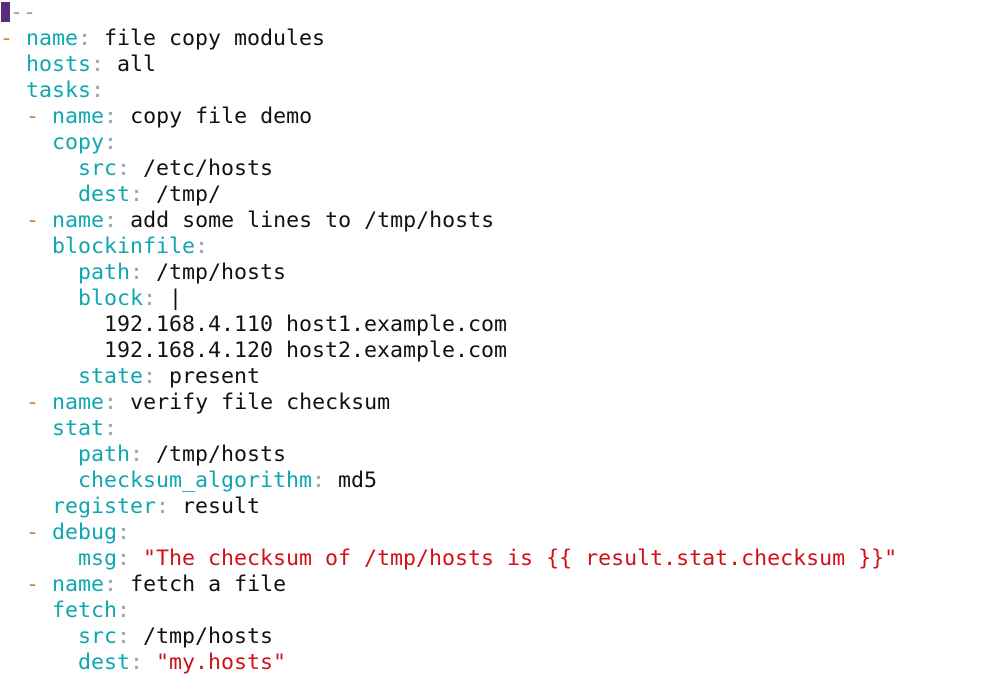 Image resolution: width=1006 pixels, height=687 pixels. I want to click on yaml-value: add some lines to /tmp/hosts, so click(312, 220).